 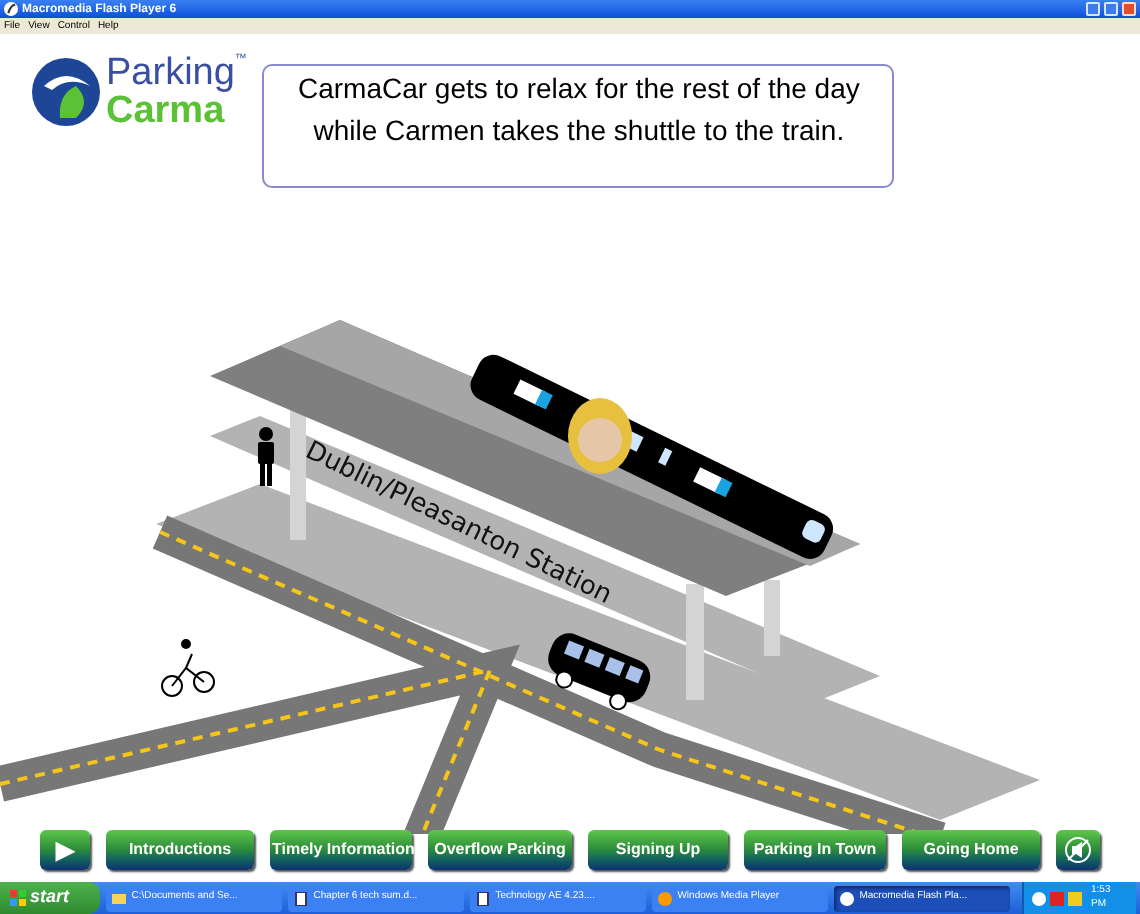 I want to click on logo-text: Carma, so click(x=165, y=112).